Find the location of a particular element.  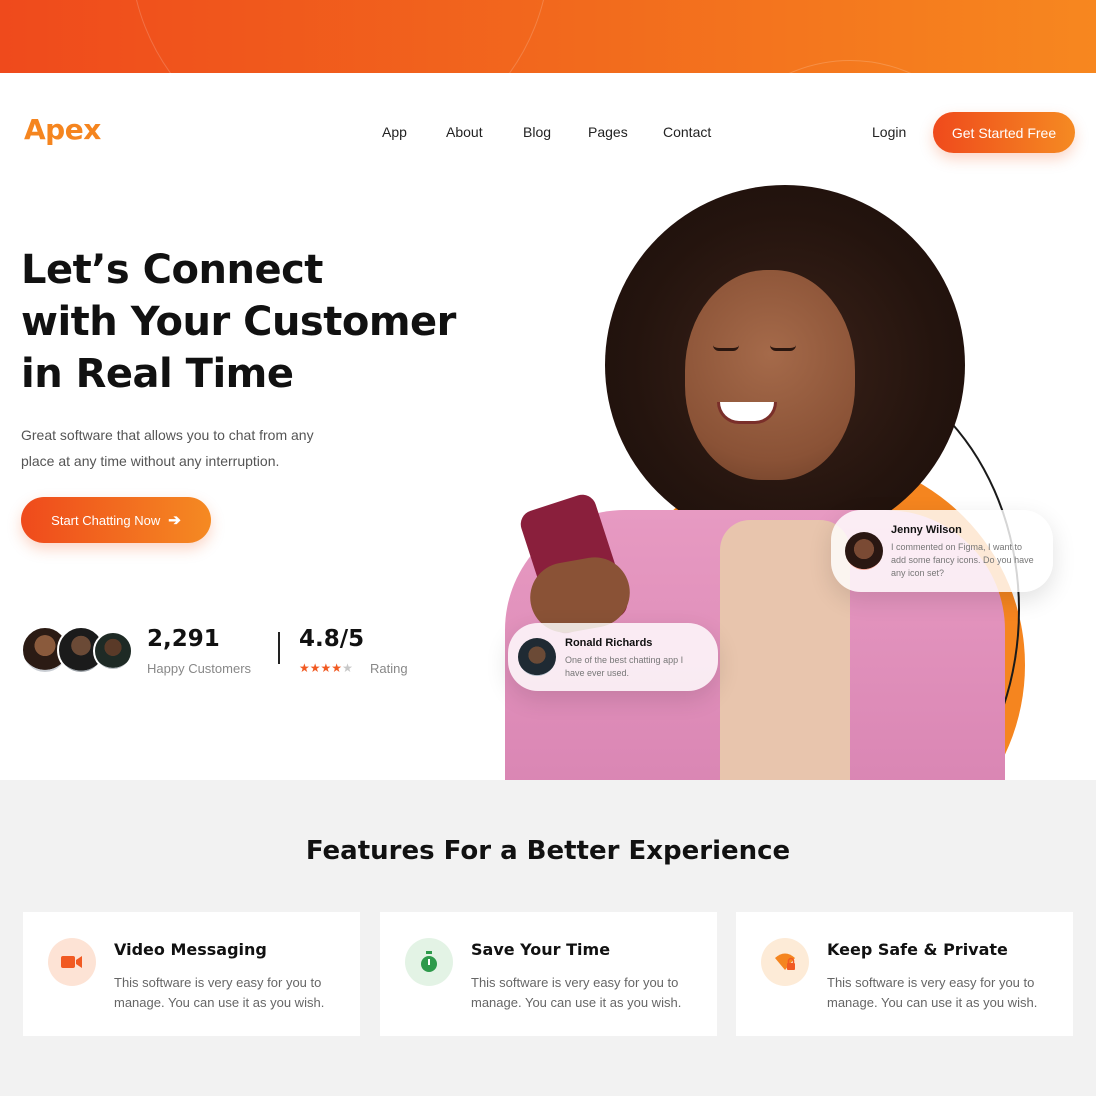

feature-title: Save Your Time is located at coordinates (541, 949).